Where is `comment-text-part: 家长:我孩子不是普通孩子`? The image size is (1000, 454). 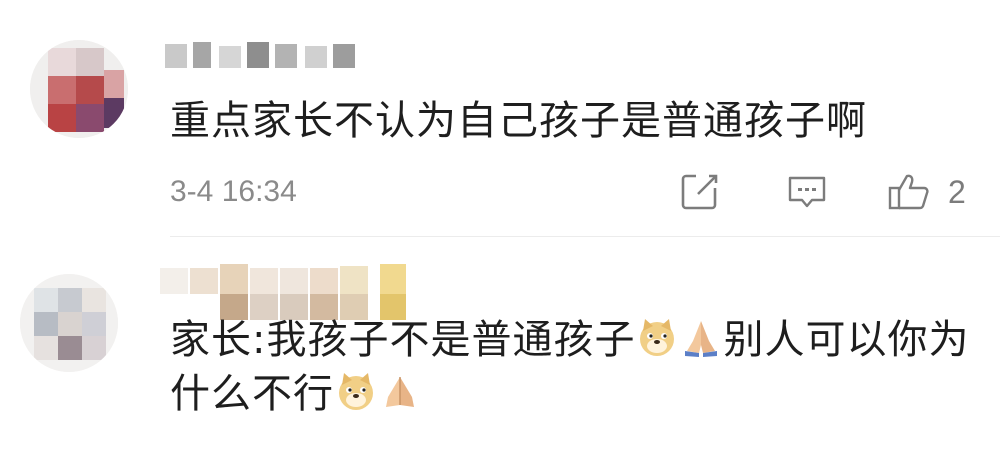
comment-text-part: 家长:我孩子不是普通孩子 is located at coordinates (403, 340).